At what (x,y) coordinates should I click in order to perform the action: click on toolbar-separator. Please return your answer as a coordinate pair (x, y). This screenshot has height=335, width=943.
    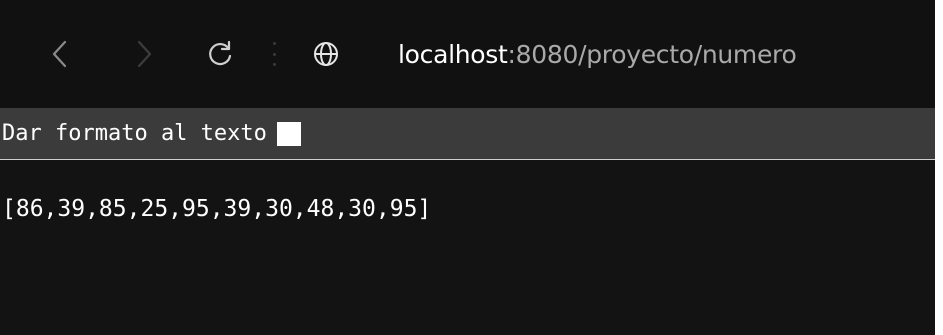
    Looking at the image, I should click on (274, 54).